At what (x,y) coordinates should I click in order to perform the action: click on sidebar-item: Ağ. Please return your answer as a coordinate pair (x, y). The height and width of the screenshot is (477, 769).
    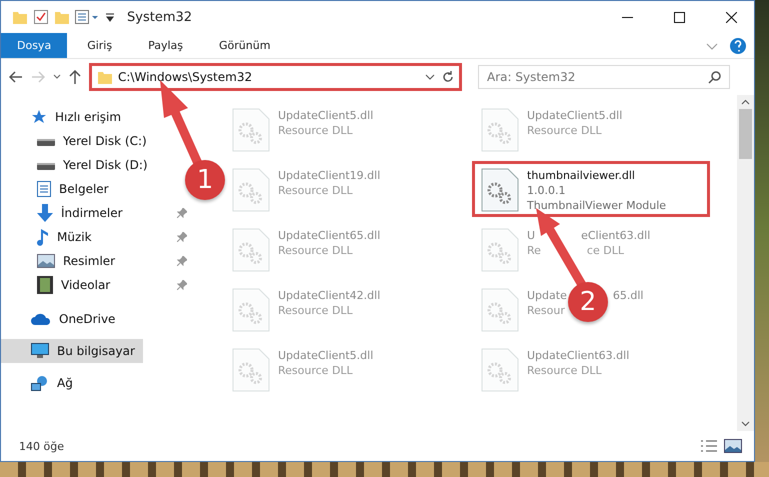
    Looking at the image, I should click on (41, 383).